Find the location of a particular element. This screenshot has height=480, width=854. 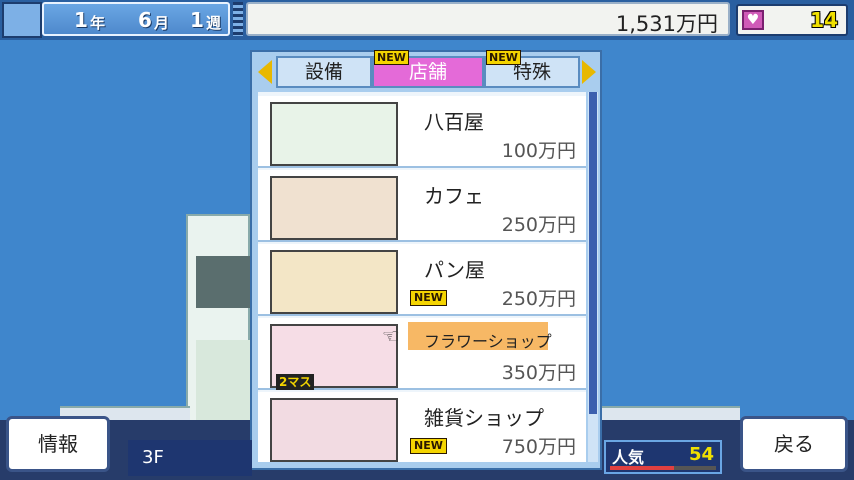

year-unit: 年 is located at coordinates (98, 23).